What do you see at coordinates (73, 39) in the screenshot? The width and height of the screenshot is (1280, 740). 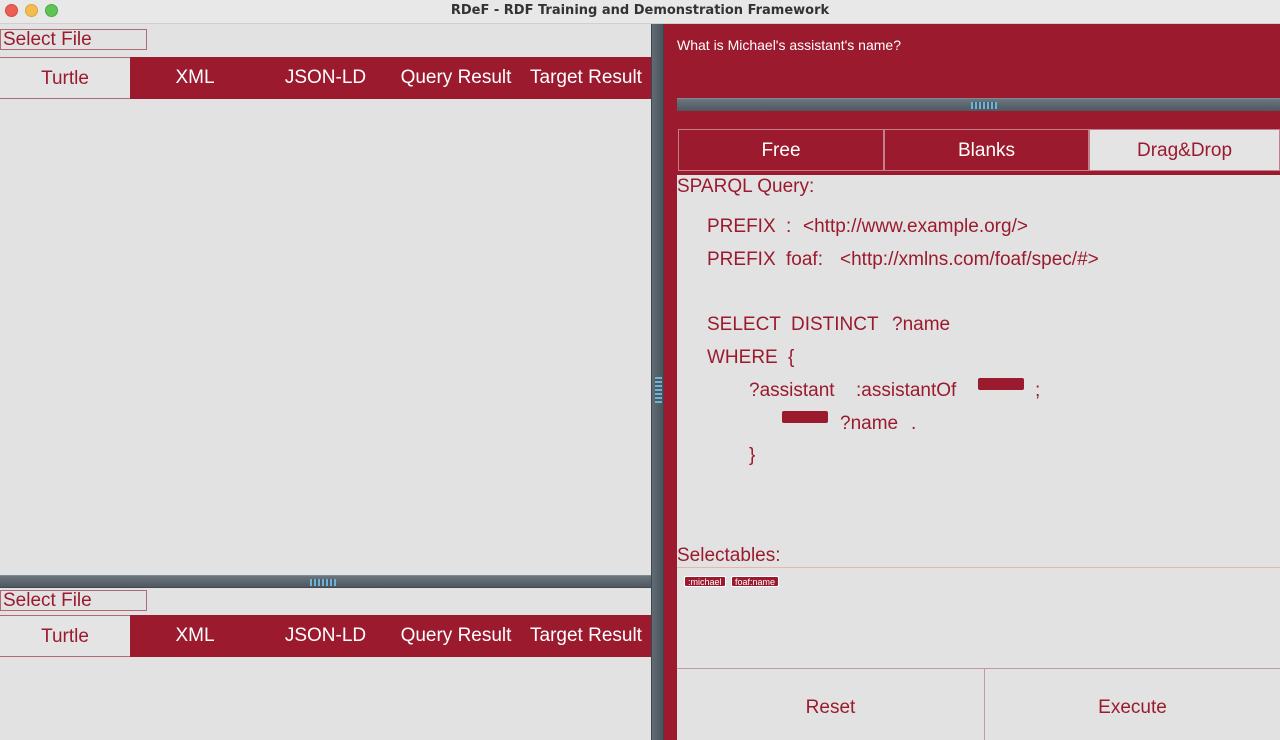 I see `select-file-button-top: Select File` at bounding box center [73, 39].